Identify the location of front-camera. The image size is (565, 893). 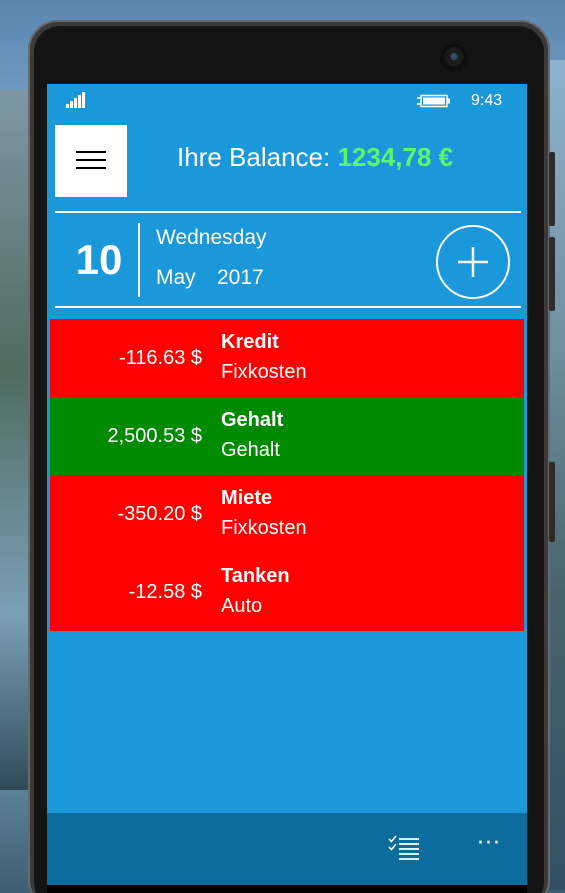
(454, 58).